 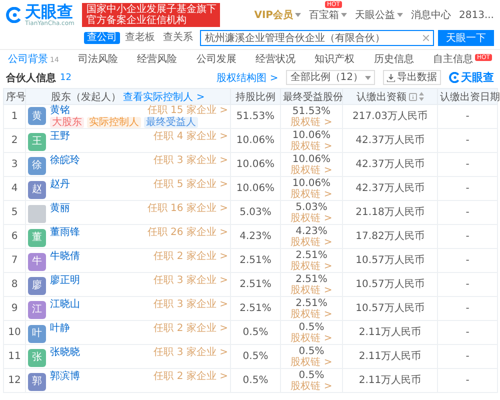 What do you see at coordinates (466, 38) in the screenshot?
I see `search-button: 天眼一下` at bounding box center [466, 38].